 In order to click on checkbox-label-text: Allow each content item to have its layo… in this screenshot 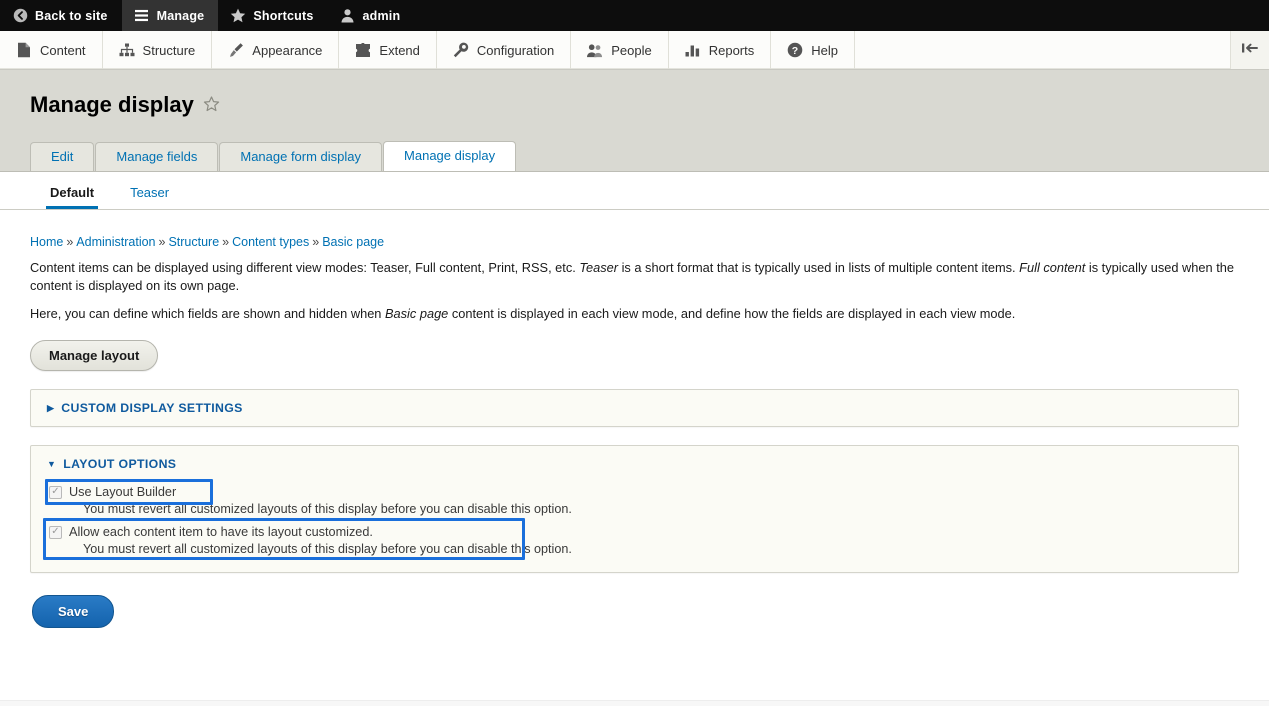, I will do `click(221, 532)`.